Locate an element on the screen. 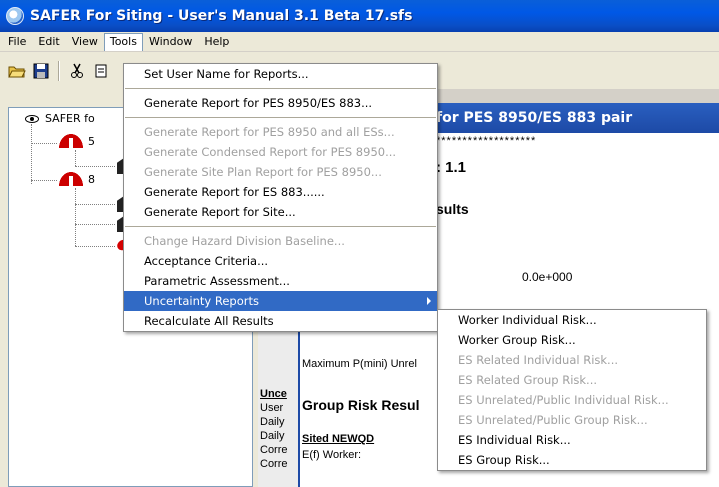  report-unce: Unce is located at coordinates (273, 394).